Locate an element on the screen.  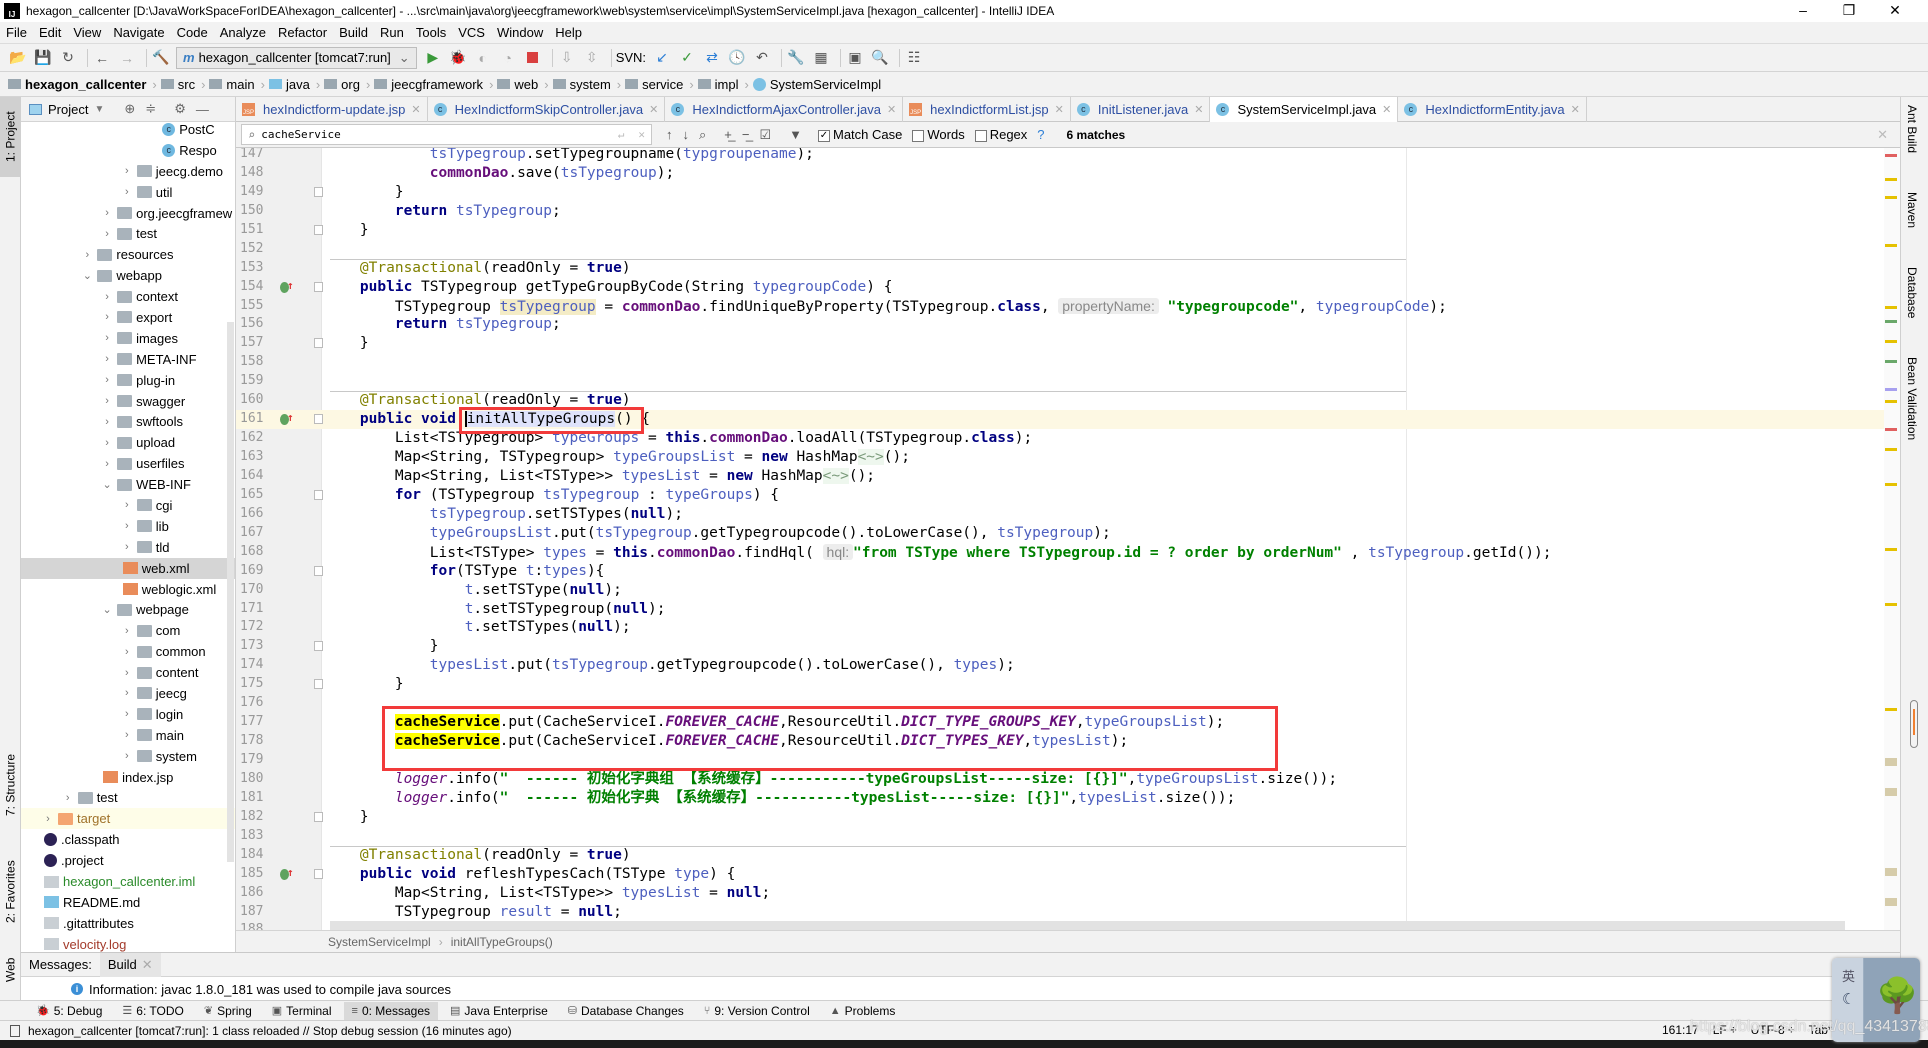
tree-item: › export is located at coordinates (128, 317).